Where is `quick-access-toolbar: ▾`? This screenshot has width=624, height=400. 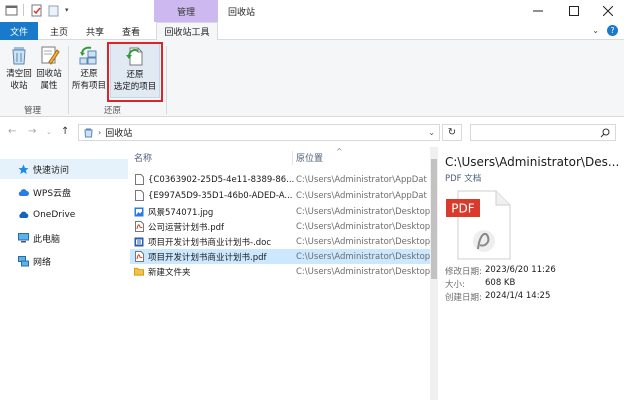 quick-access-toolbar: ▾ is located at coordinates (36, 10).